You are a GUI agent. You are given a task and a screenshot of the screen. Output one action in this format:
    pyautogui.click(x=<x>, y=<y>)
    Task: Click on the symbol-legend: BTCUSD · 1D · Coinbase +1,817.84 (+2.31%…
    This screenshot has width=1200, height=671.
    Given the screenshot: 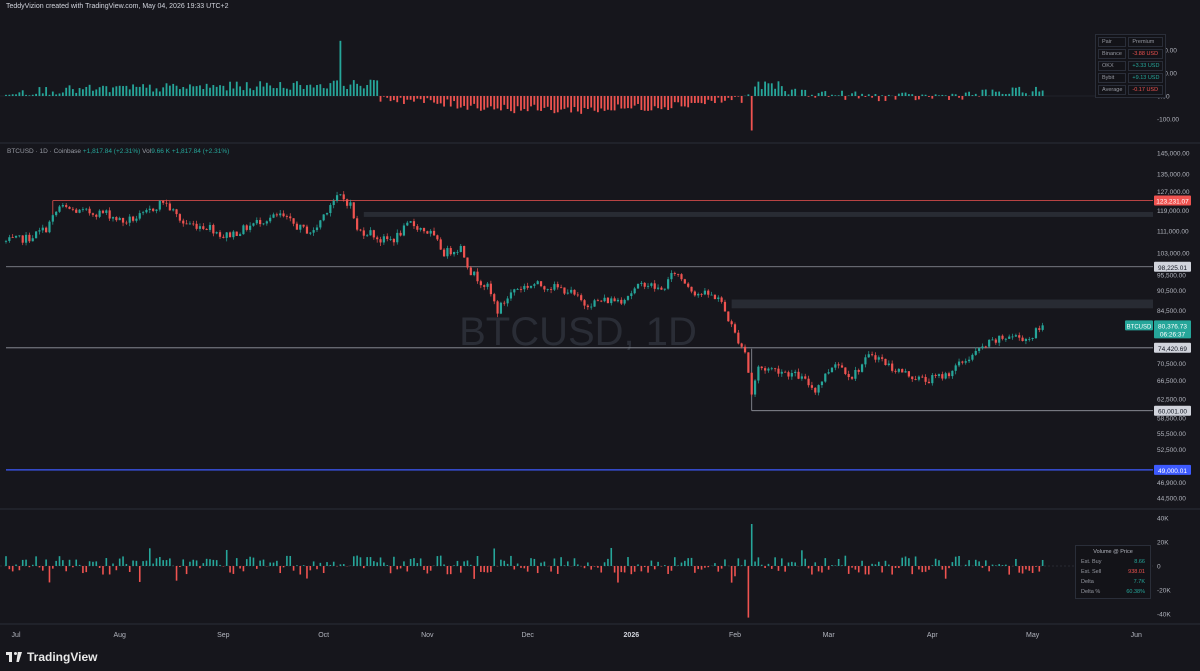 What is the action you would take?
    pyautogui.click(x=118, y=151)
    